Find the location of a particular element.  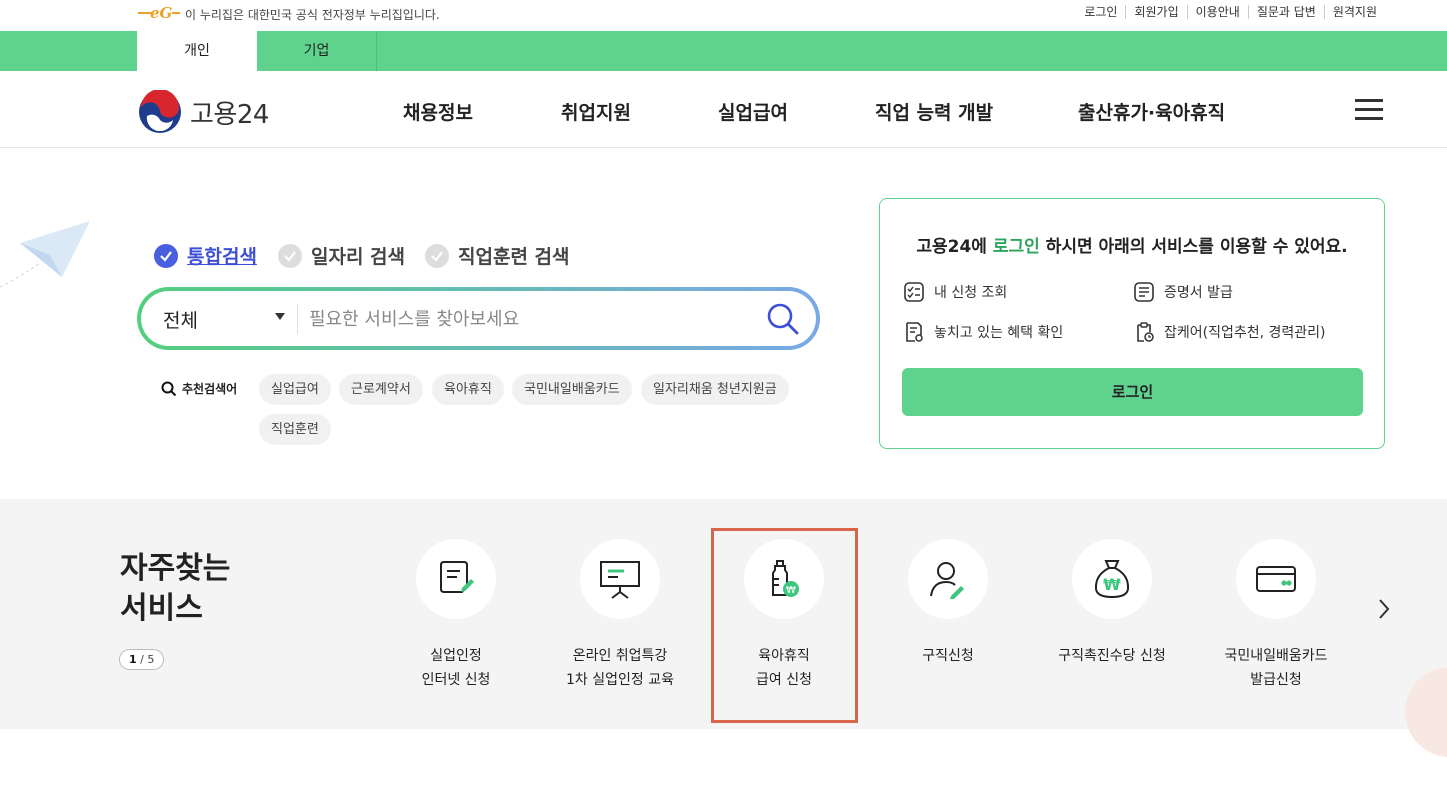

search-box: 전체 is located at coordinates (478, 318).